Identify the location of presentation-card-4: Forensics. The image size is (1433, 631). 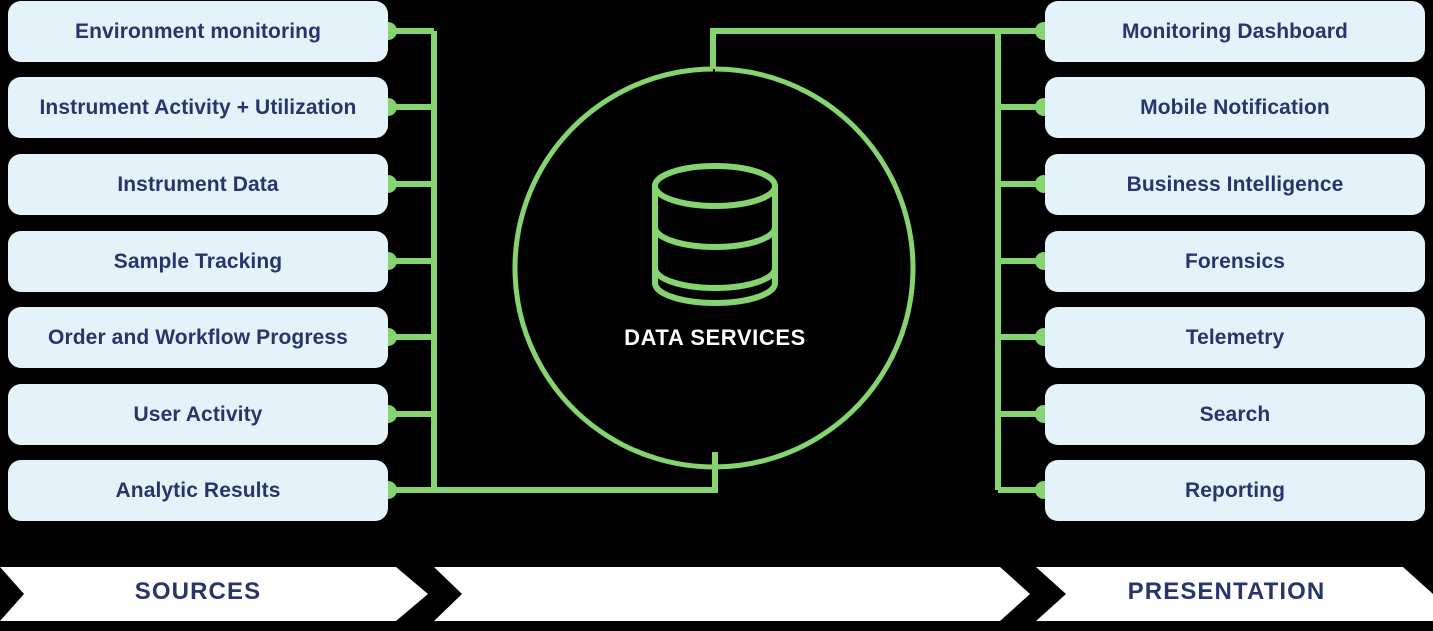
(1235, 261).